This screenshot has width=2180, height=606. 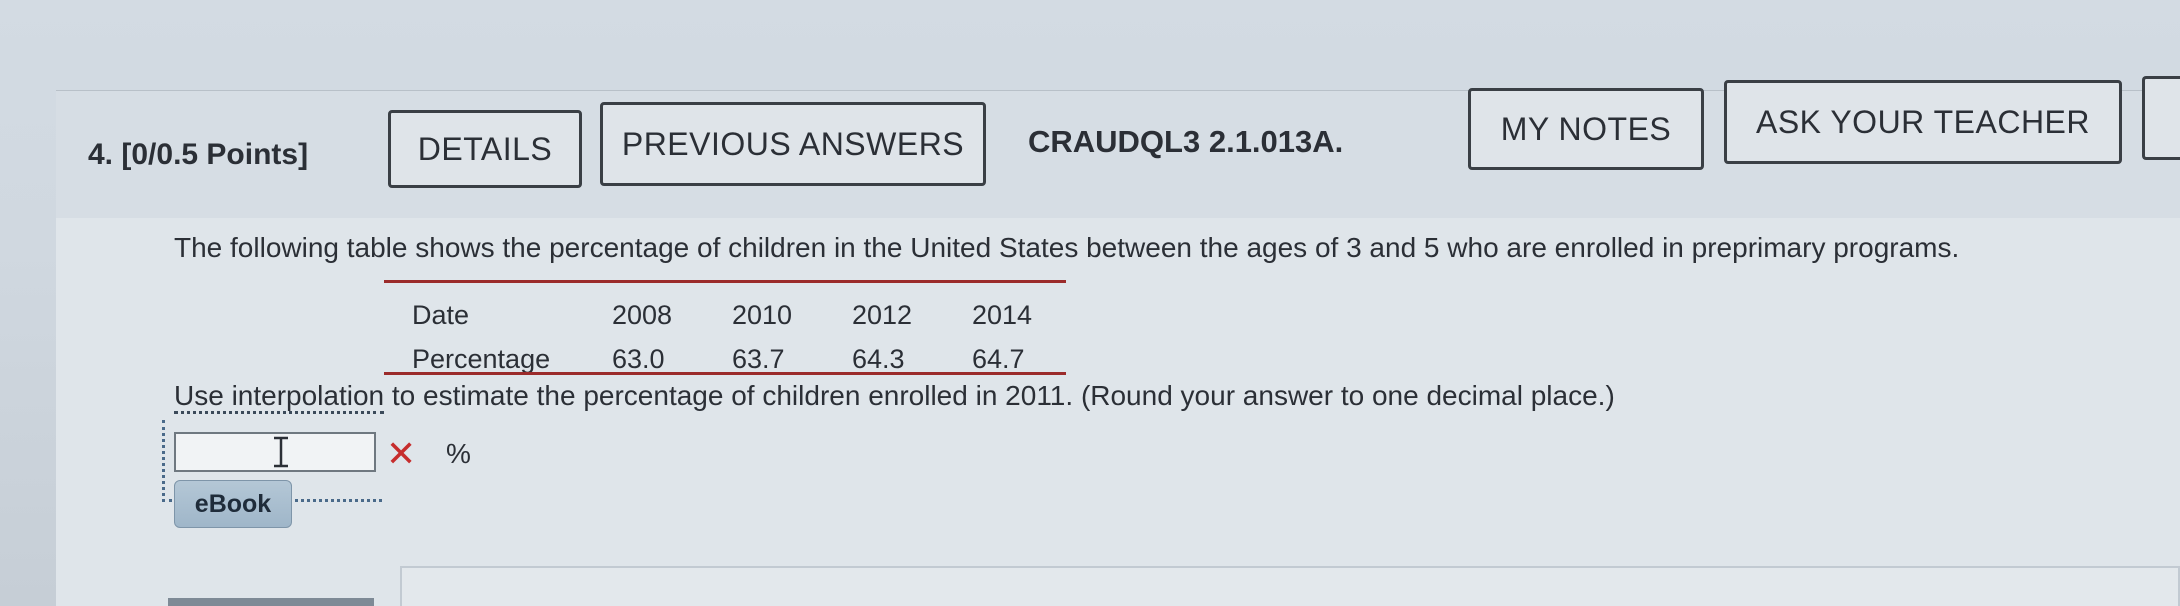 I want to click on previous-answers-button: PREVIOUS ANSWERS, so click(x=793, y=144).